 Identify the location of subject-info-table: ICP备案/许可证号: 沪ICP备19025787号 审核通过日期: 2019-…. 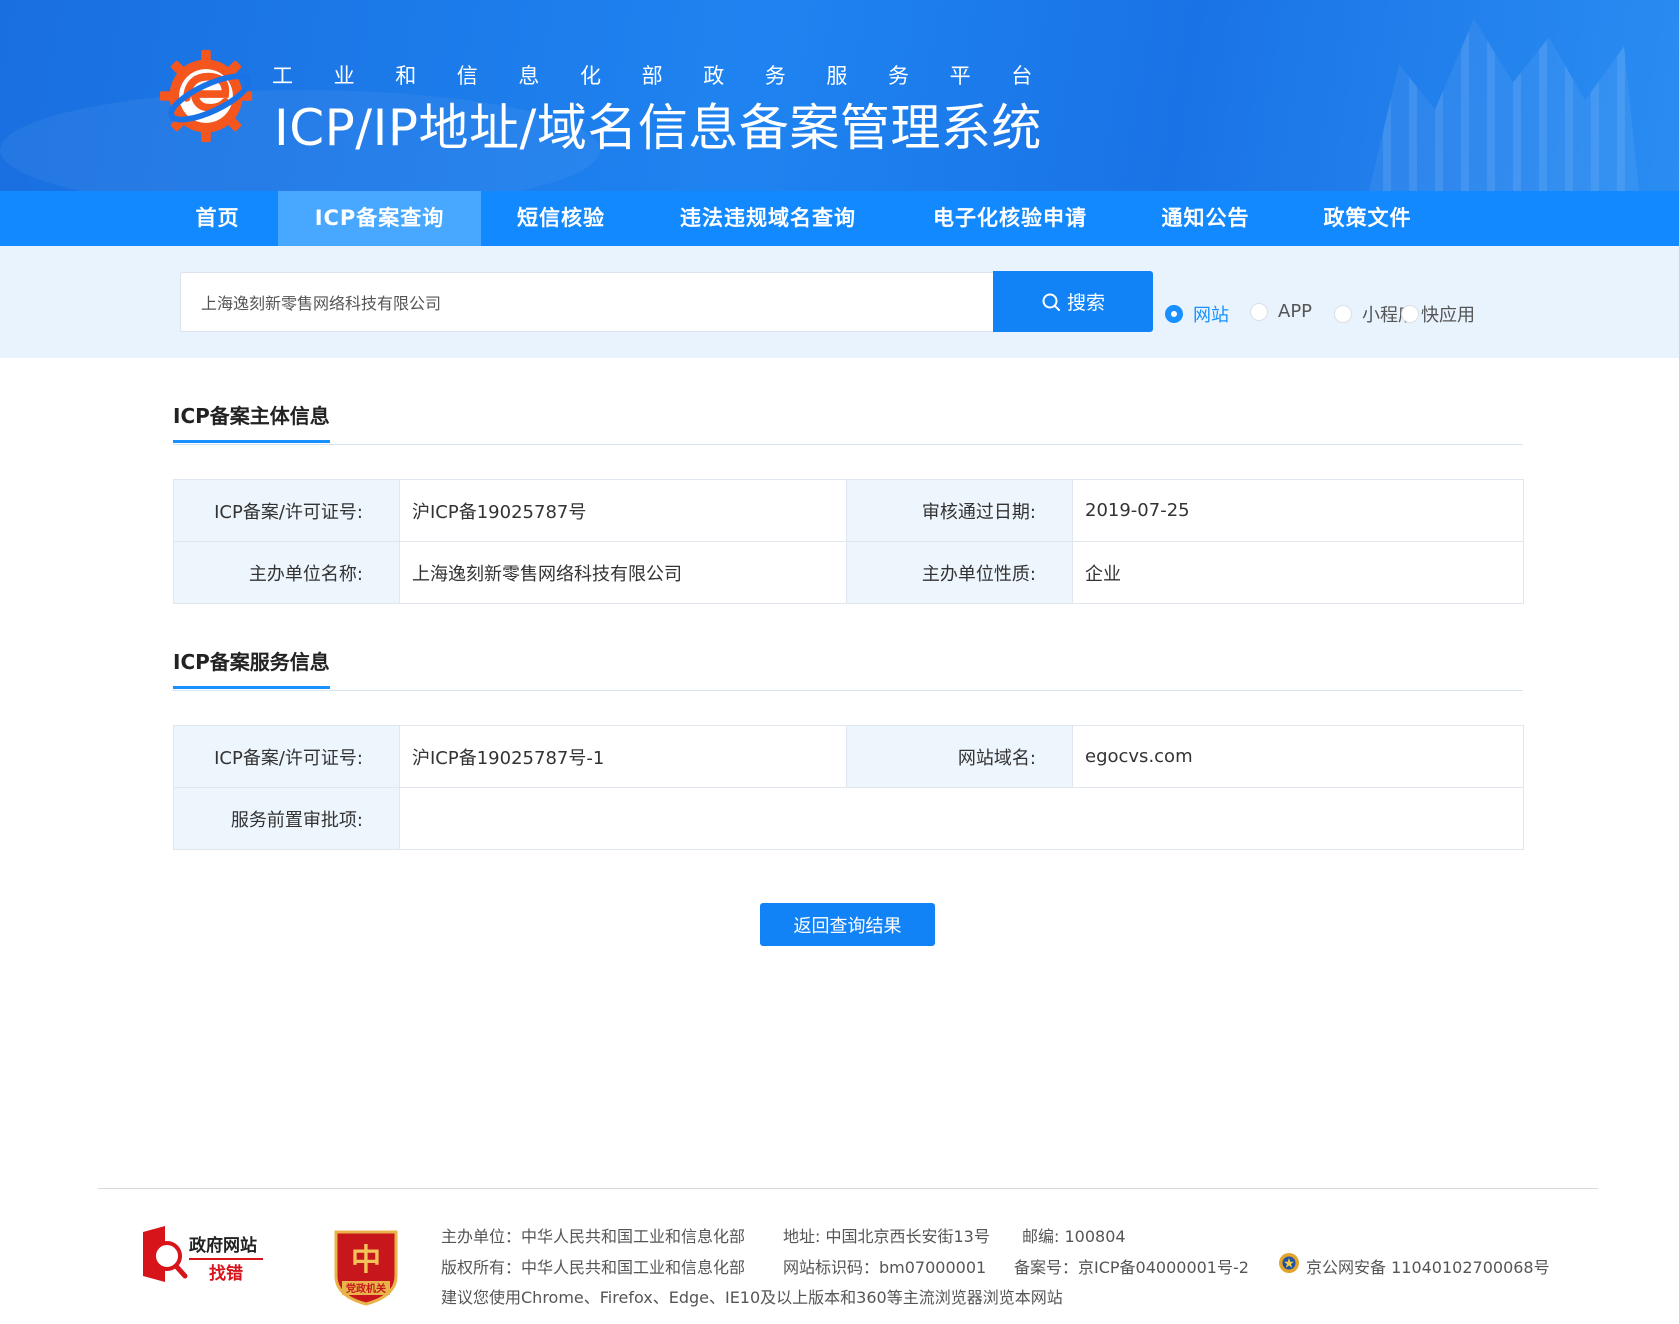
(848, 541).